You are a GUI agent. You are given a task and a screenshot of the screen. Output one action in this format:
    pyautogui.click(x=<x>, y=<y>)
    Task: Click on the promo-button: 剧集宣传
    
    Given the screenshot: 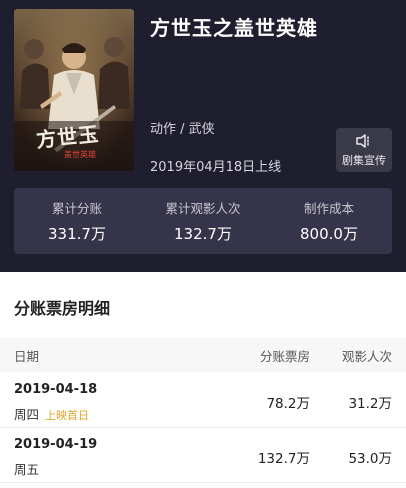 What is the action you would take?
    pyautogui.click(x=364, y=150)
    